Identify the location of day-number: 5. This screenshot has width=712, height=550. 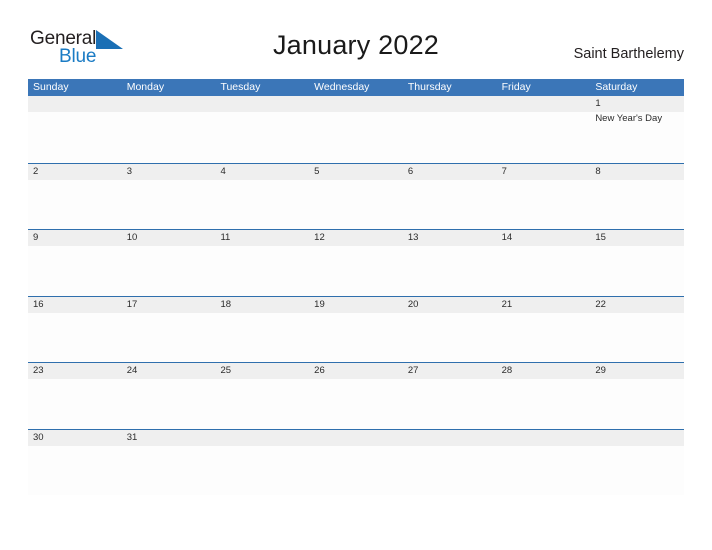
(356, 172).